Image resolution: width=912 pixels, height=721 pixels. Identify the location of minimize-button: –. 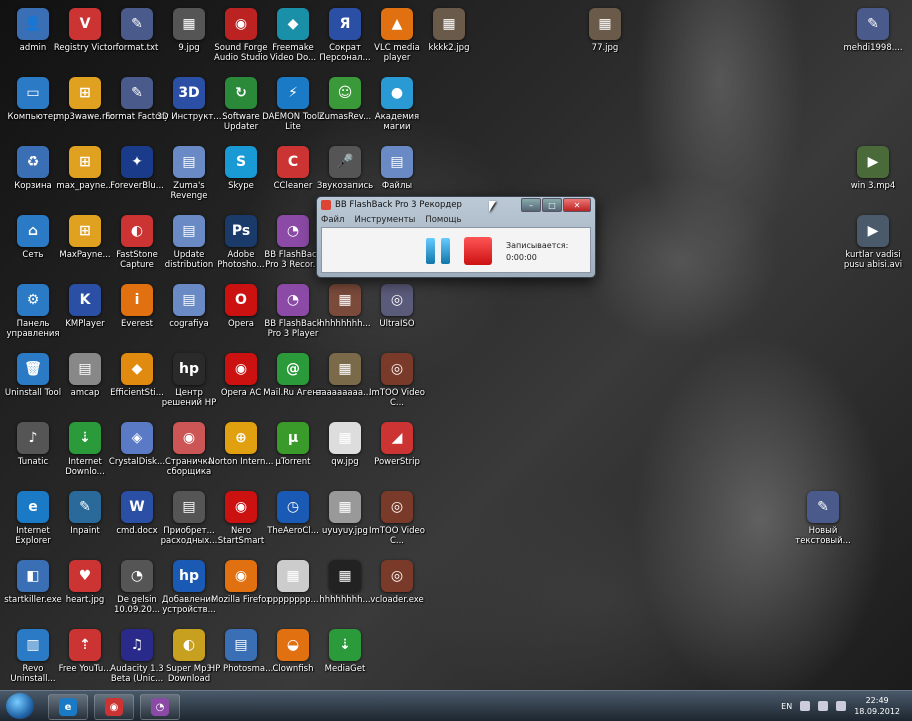
(531, 205).